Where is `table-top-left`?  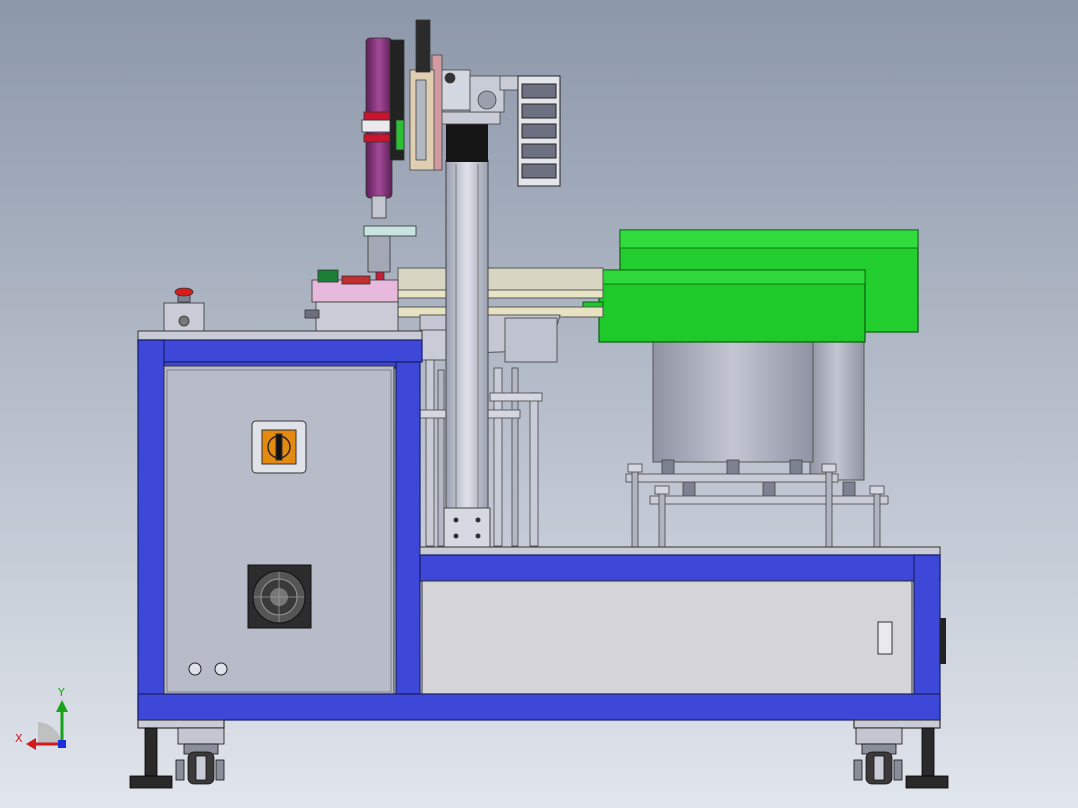
table-top-left is located at coordinates (280, 335).